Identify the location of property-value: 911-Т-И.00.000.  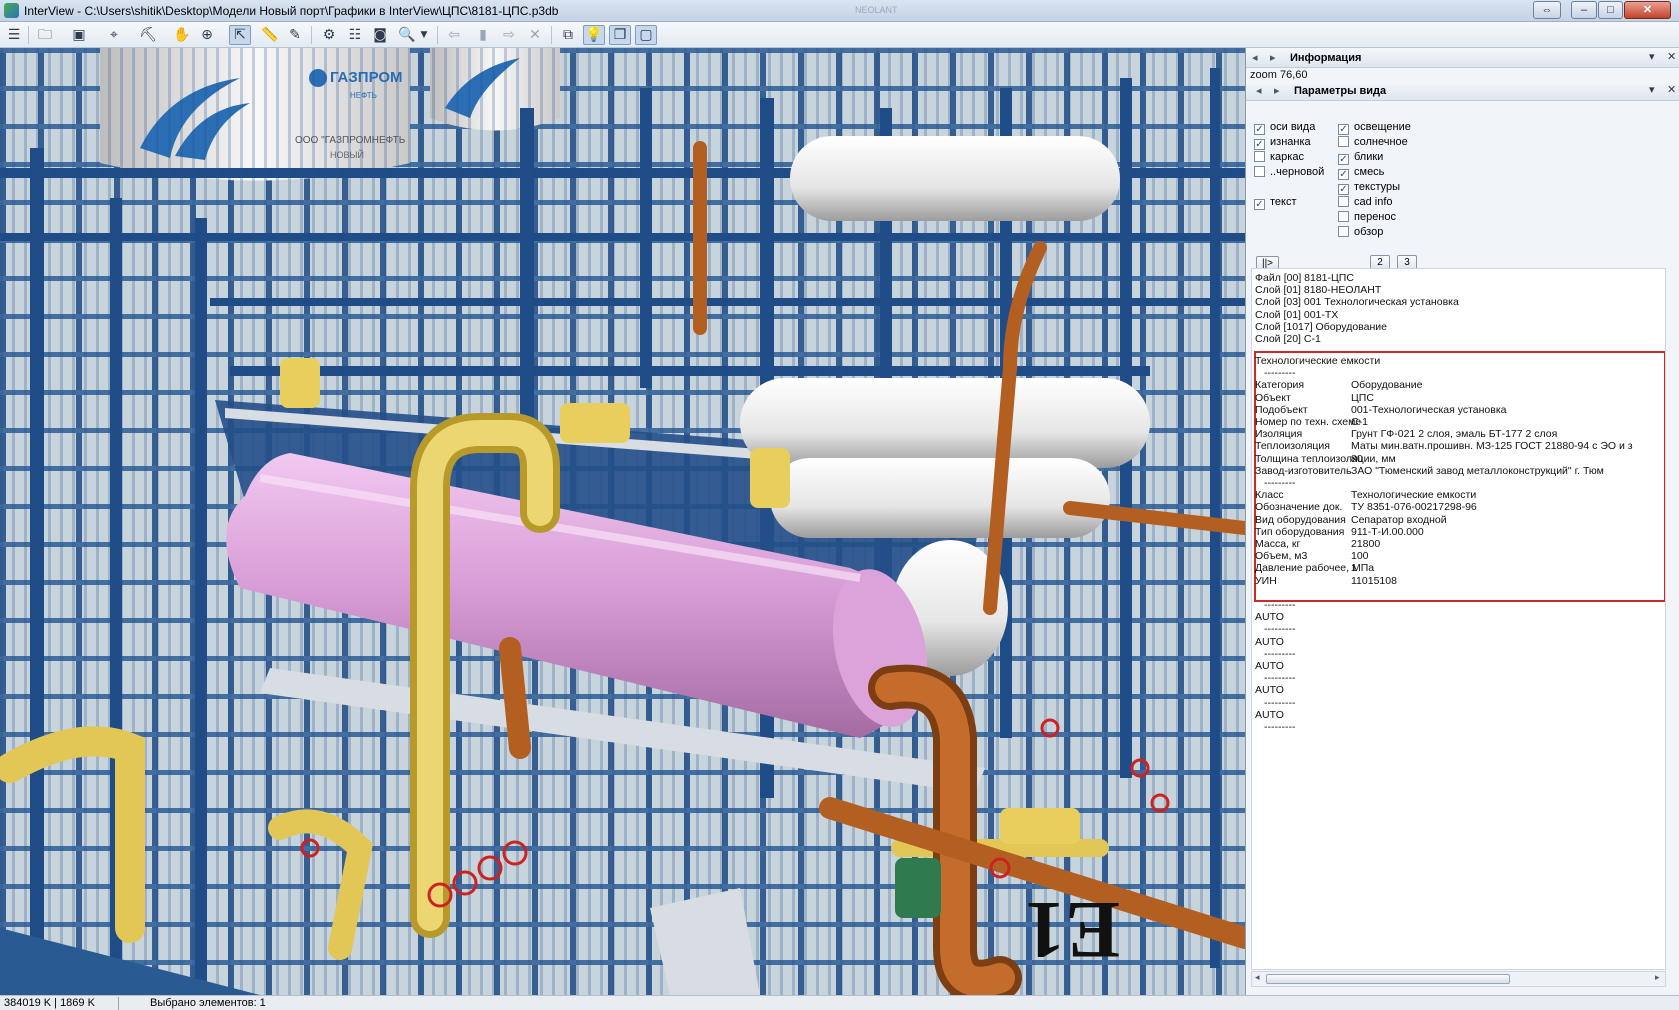
(1387, 531).